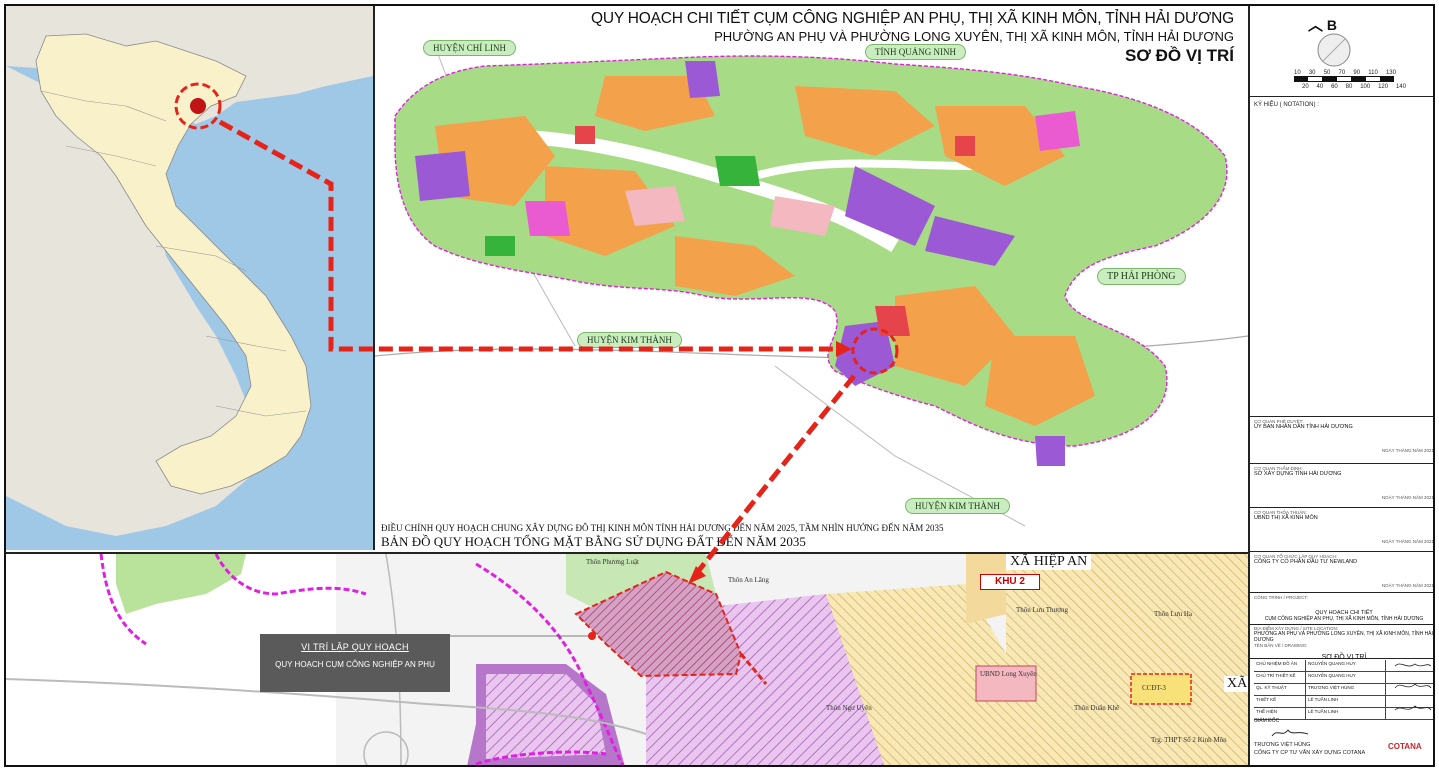 The image size is (1439, 773). What do you see at coordinates (1310, 753) in the screenshot?
I see `company-name: CÔNG TY CP TƯ VẤN XÂY DỰNG COTANA` at bounding box center [1310, 753].